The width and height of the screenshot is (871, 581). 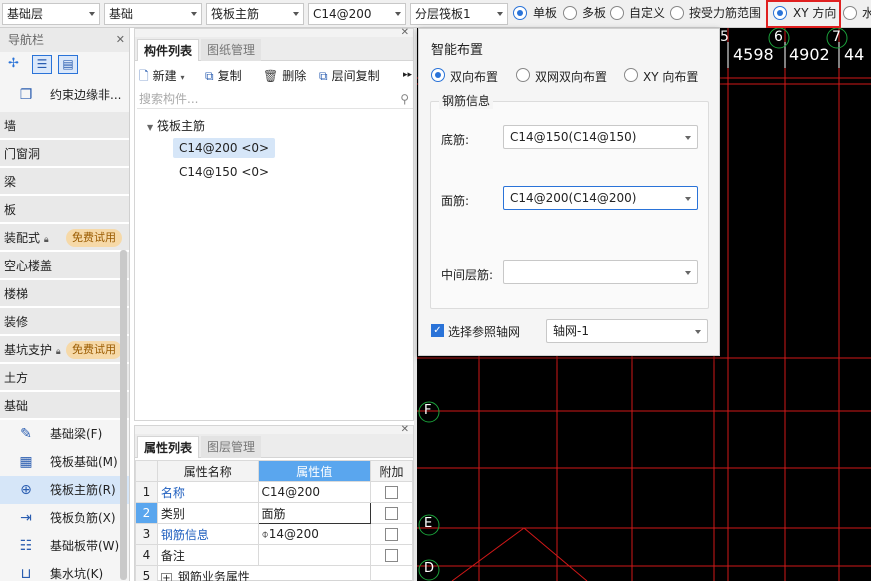 What do you see at coordinates (600, 137) in the screenshot?
I see `bottom-rebar-select: C14@150(C14@150)` at bounding box center [600, 137].